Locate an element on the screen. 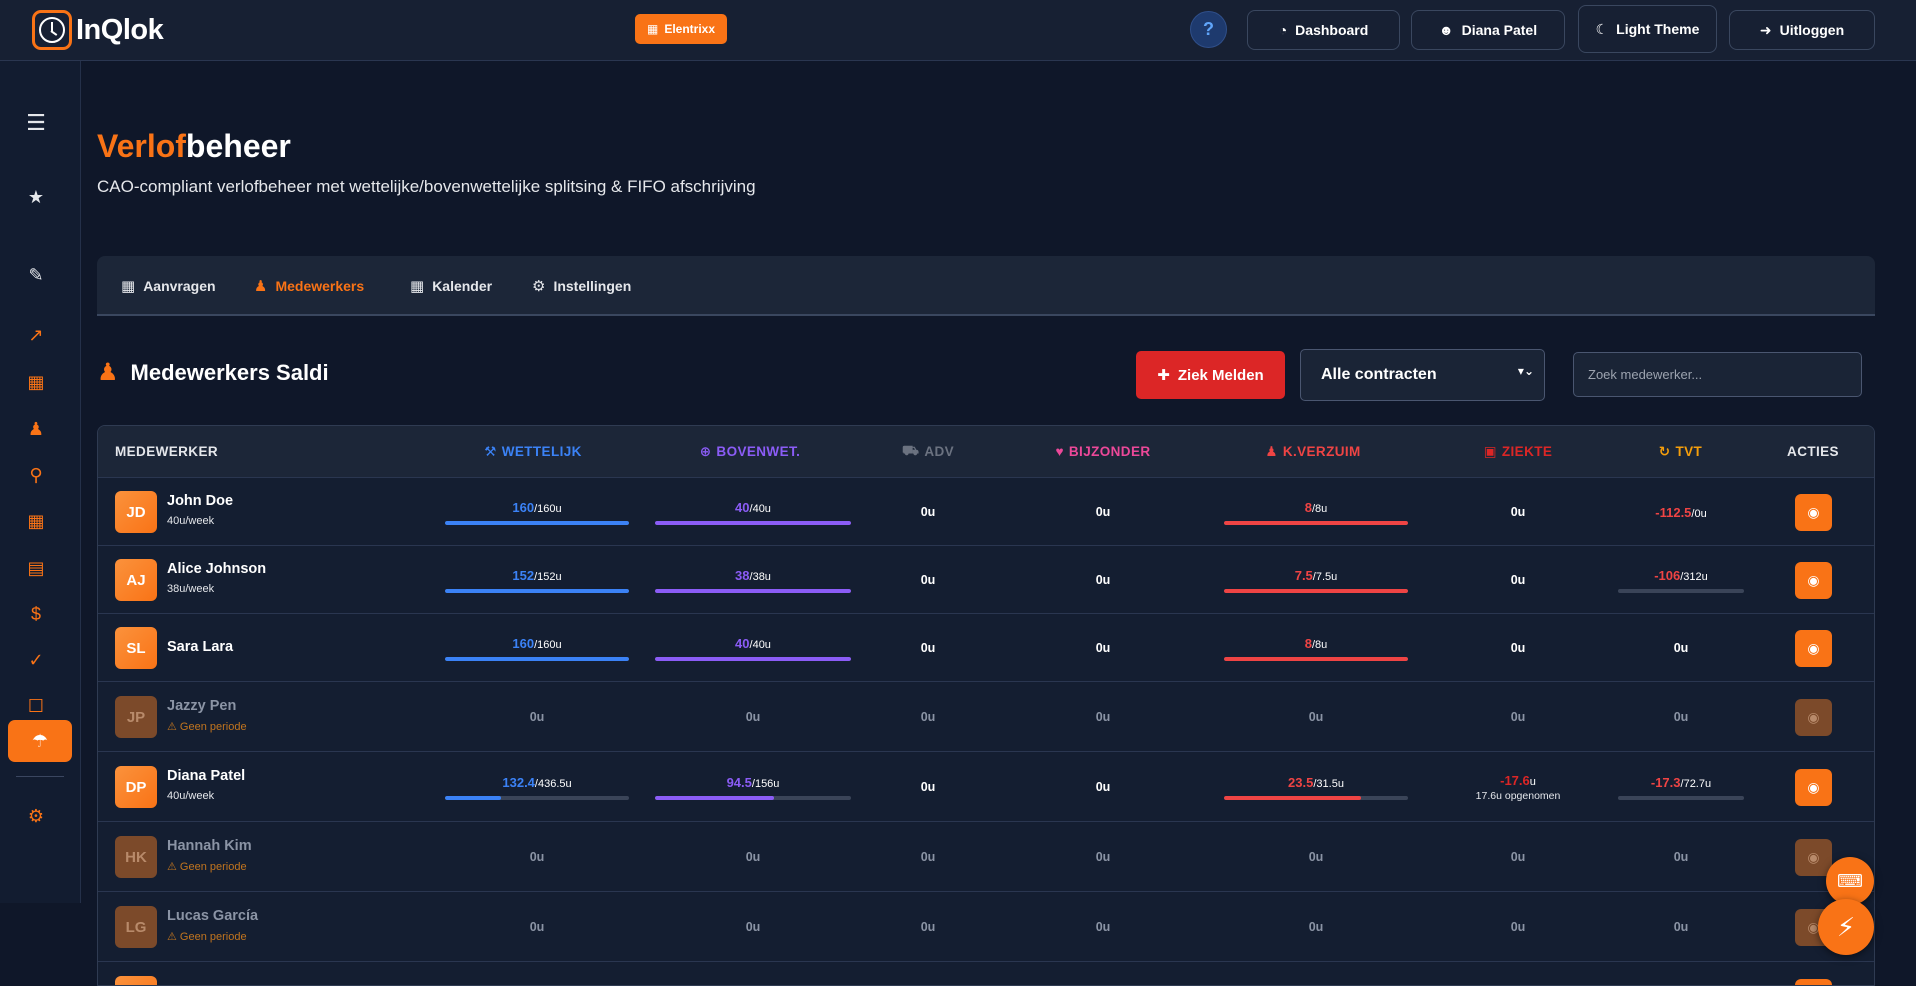 This screenshot has height=986, width=1916. table-row: SL Sara Lara 160/160u 40/40u 0u 0u 8/8u 0u 0u ◉ is located at coordinates (986, 647).